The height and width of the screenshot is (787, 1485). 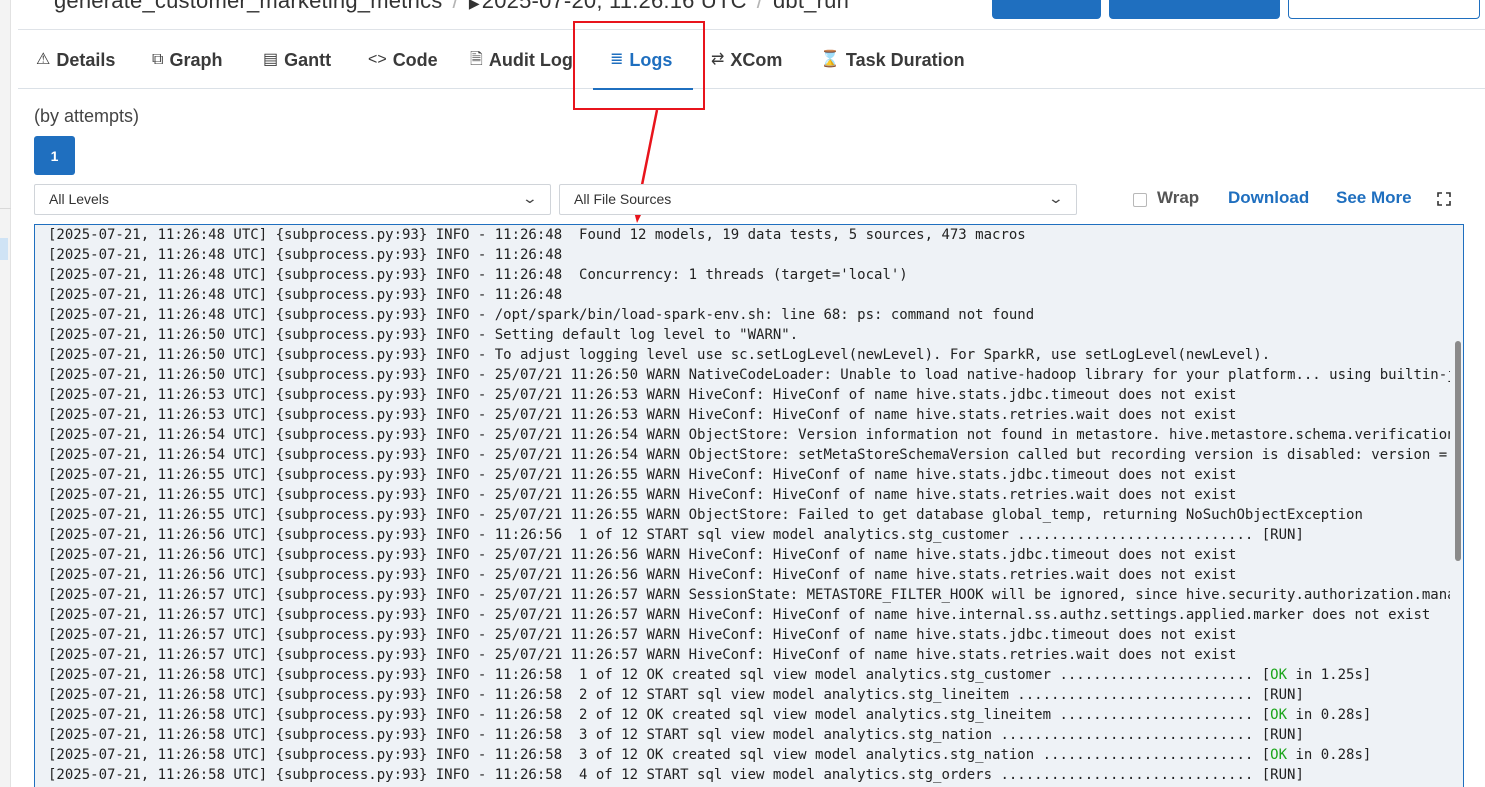 I want to click on tab-details: ⚠ Details, so click(x=75, y=65).